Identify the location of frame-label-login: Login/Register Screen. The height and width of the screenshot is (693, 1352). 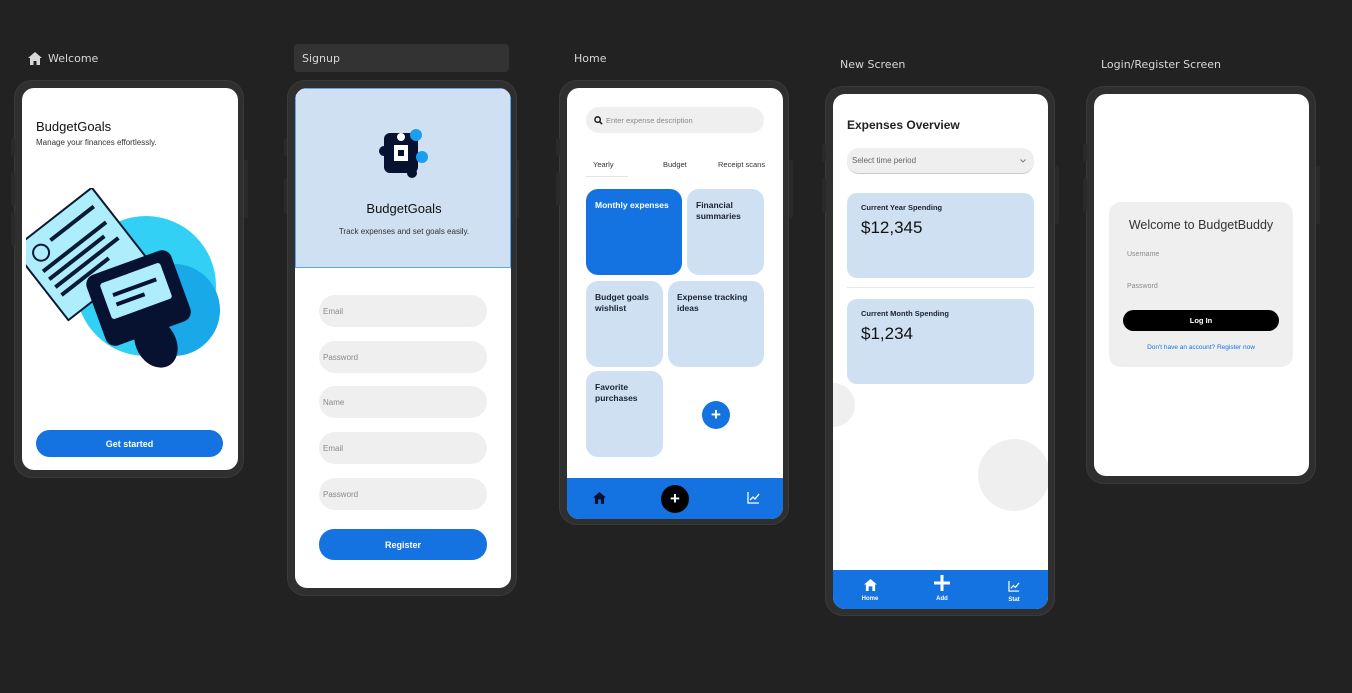
(1161, 64).